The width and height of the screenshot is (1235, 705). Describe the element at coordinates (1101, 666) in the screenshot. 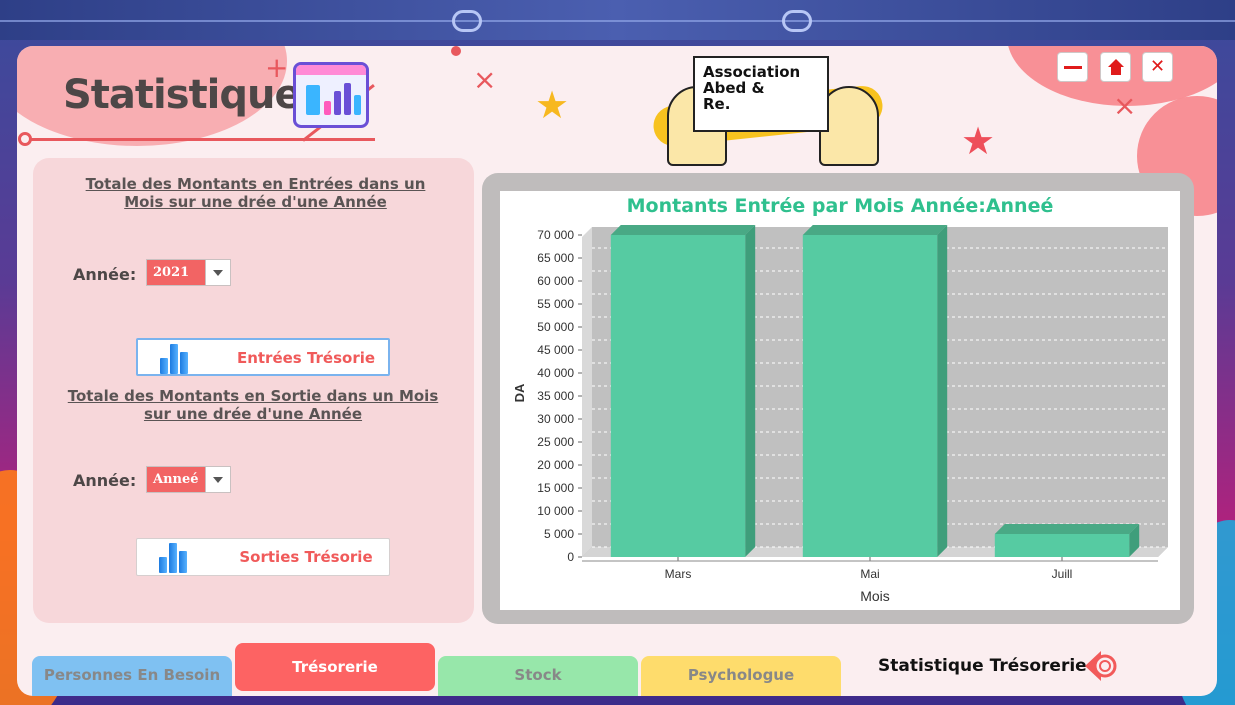

I see `back-arrow-icon` at that location.